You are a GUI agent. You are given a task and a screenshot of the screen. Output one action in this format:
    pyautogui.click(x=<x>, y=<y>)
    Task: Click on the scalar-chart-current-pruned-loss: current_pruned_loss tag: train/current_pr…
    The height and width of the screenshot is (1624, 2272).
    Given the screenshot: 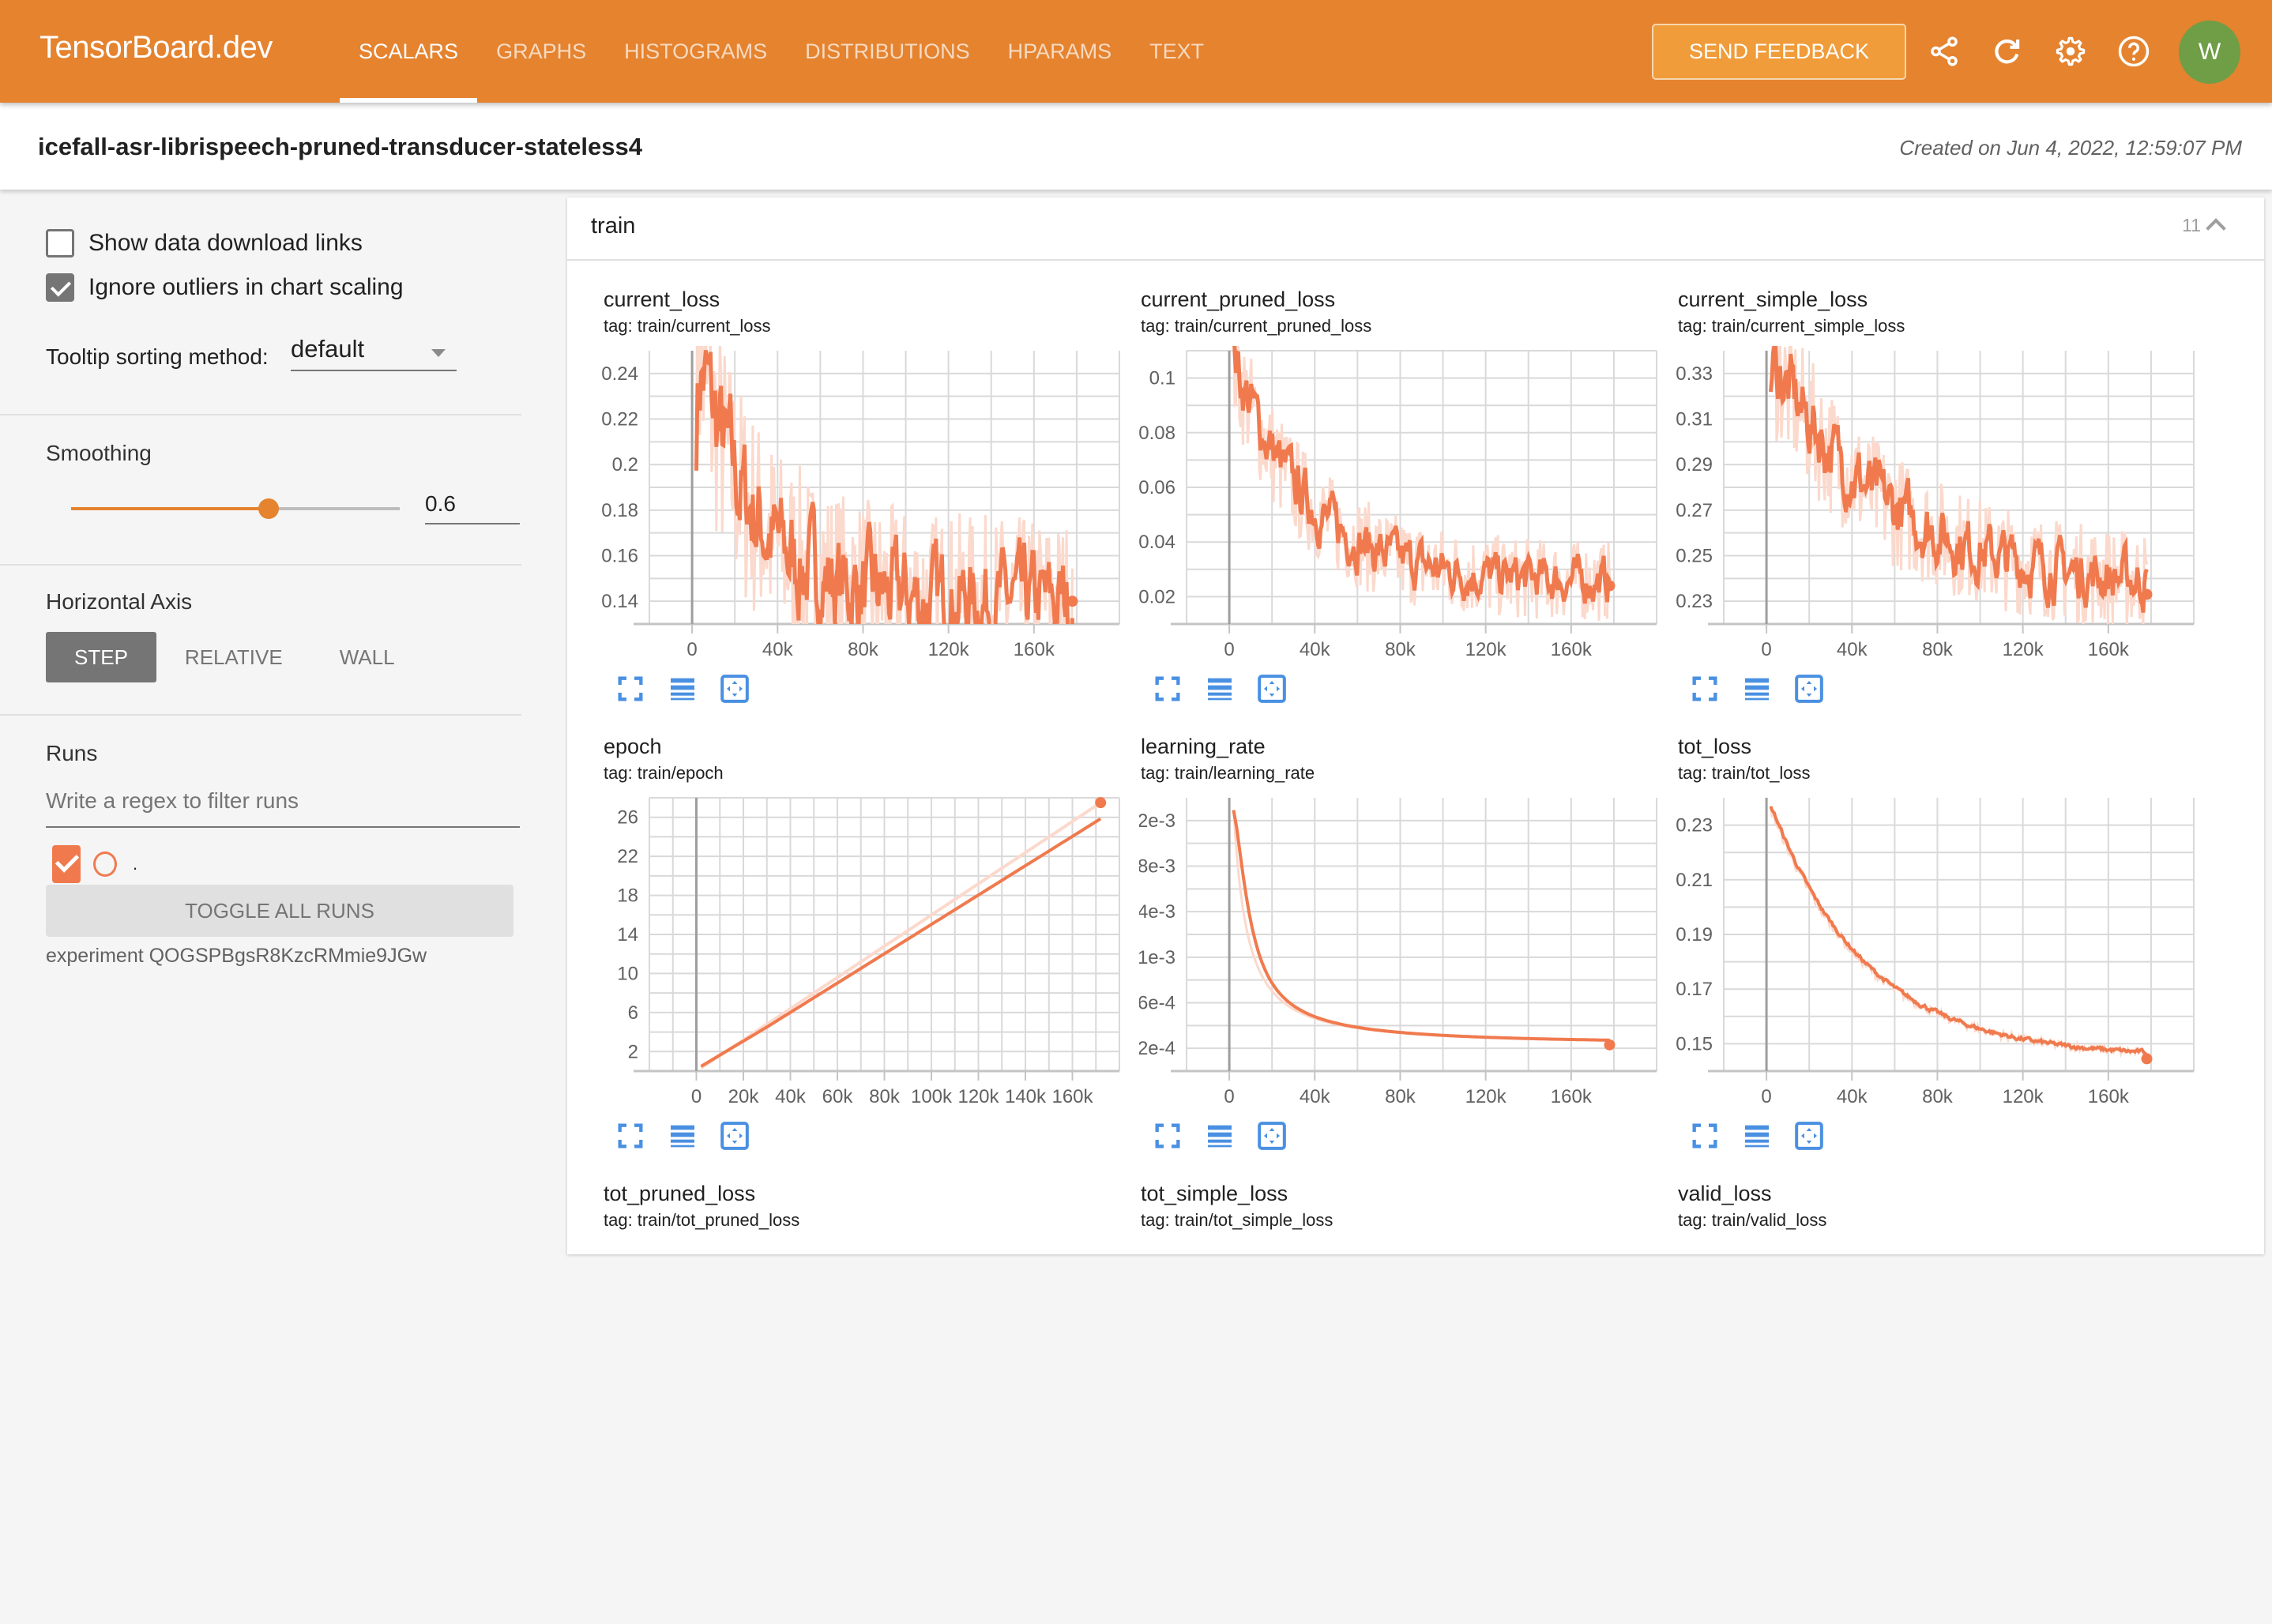 What is the action you would take?
    pyautogui.click(x=1400, y=509)
    